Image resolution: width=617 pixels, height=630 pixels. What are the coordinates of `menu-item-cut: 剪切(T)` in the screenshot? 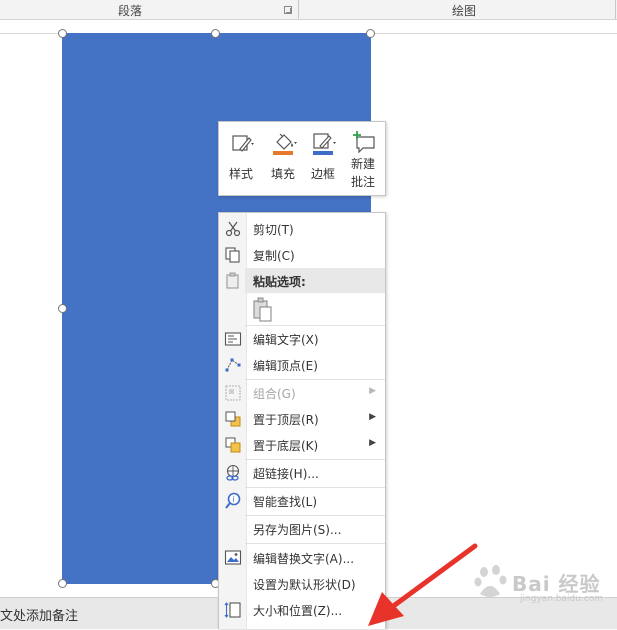 It's located at (302, 229).